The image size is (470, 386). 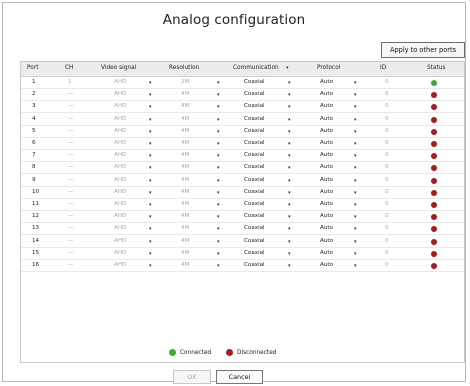 What do you see at coordinates (287, 68) in the screenshot?
I see `sort-arrow-icon: ▾` at bounding box center [287, 68].